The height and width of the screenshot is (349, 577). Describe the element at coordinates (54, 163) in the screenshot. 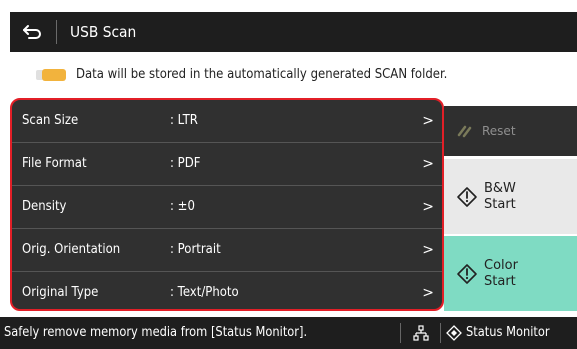

I see `setting-label: File Format` at that location.